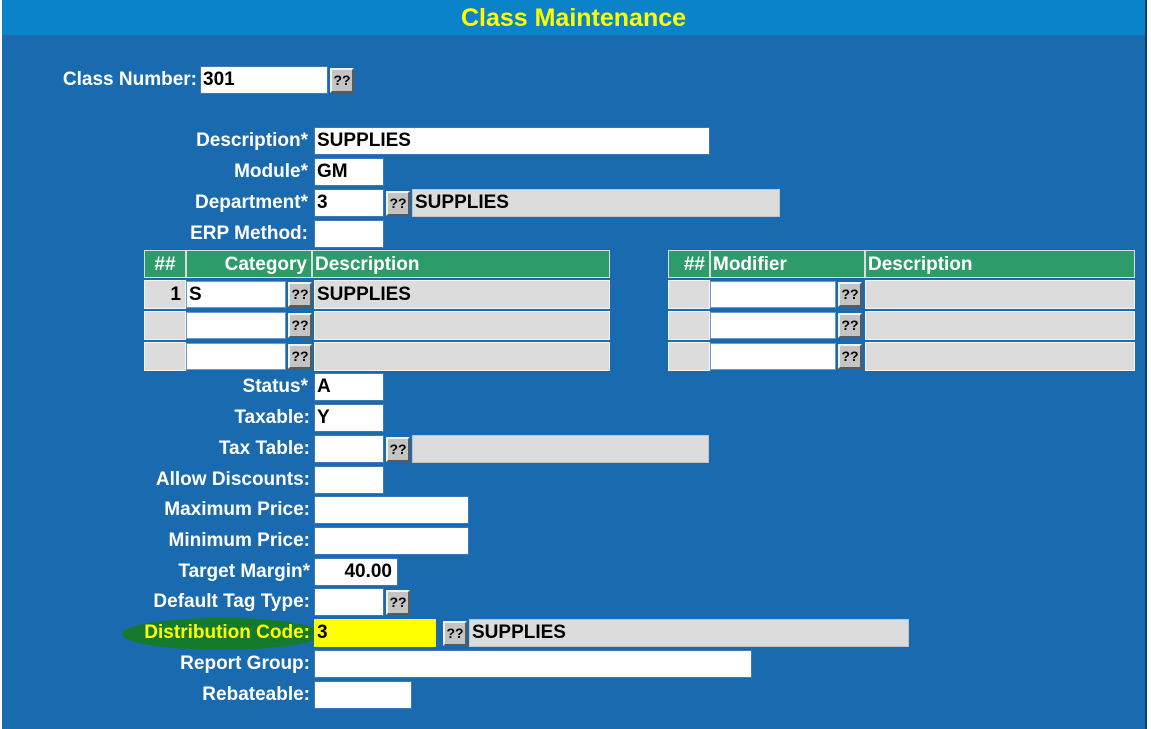  What do you see at coordinates (363, 695) in the screenshot?
I see `rebateable-field` at bounding box center [363, 695].